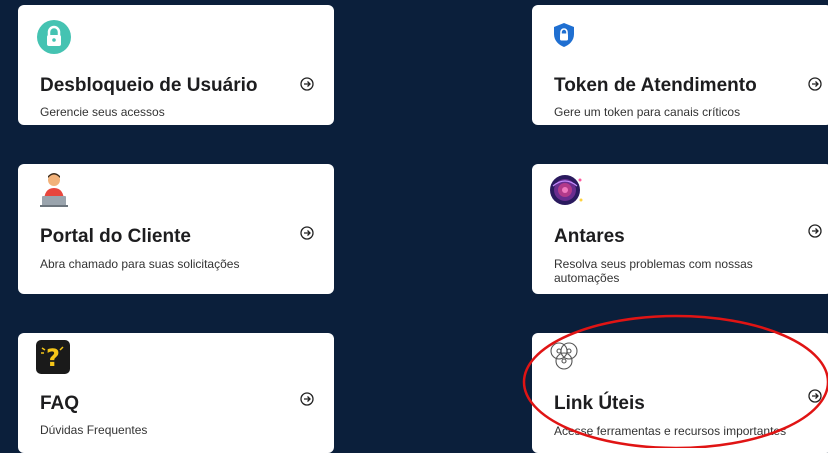 Image resolution: width=828 pixels, height=453 pixels. What do you see at coordinates (140, 264) in the screenshot?
I see `card-description: Abra chamado para suas solicitações` at bounding box center [140, 264].